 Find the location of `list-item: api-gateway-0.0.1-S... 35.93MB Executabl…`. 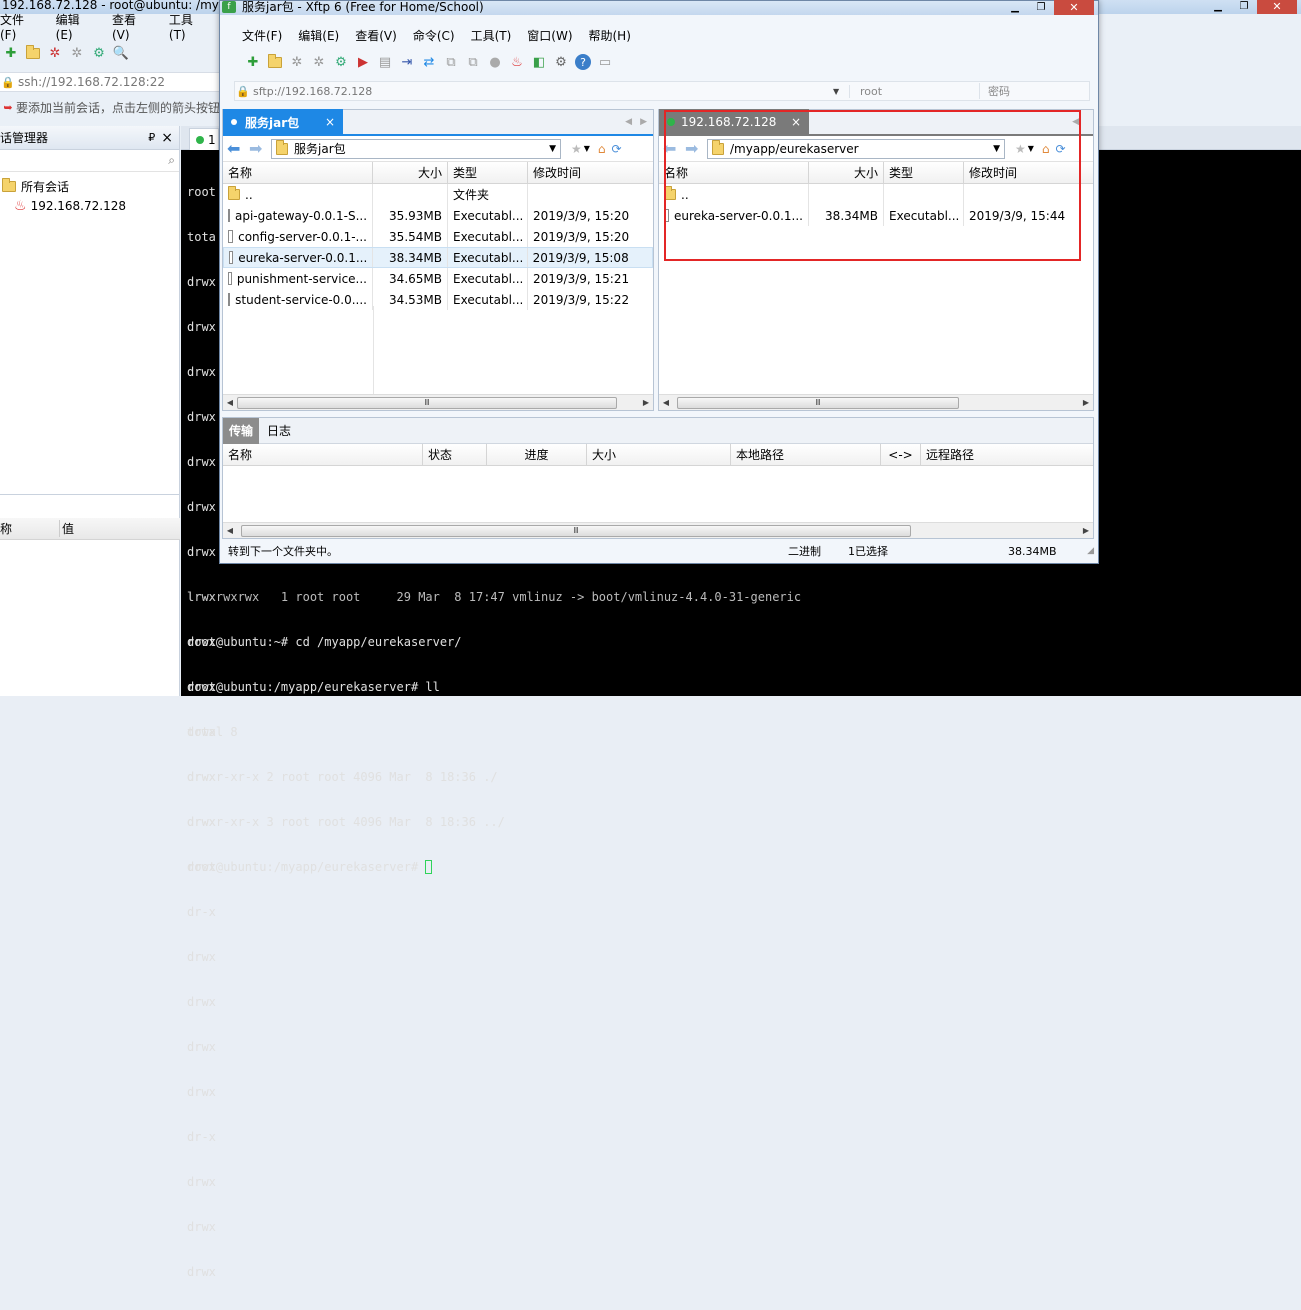

list-item: api-gateway-0.0.1-S... 35.93MB Executabl… is located at coordinates (438, 215).